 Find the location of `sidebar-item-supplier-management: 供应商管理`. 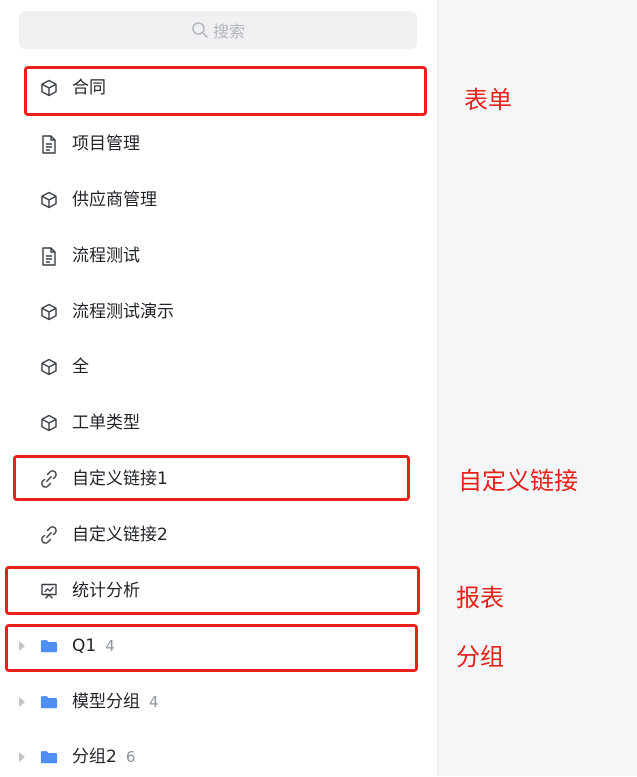

sidebar-item-supplier-management: 供应商管理 is located at coordinates (218, 200).